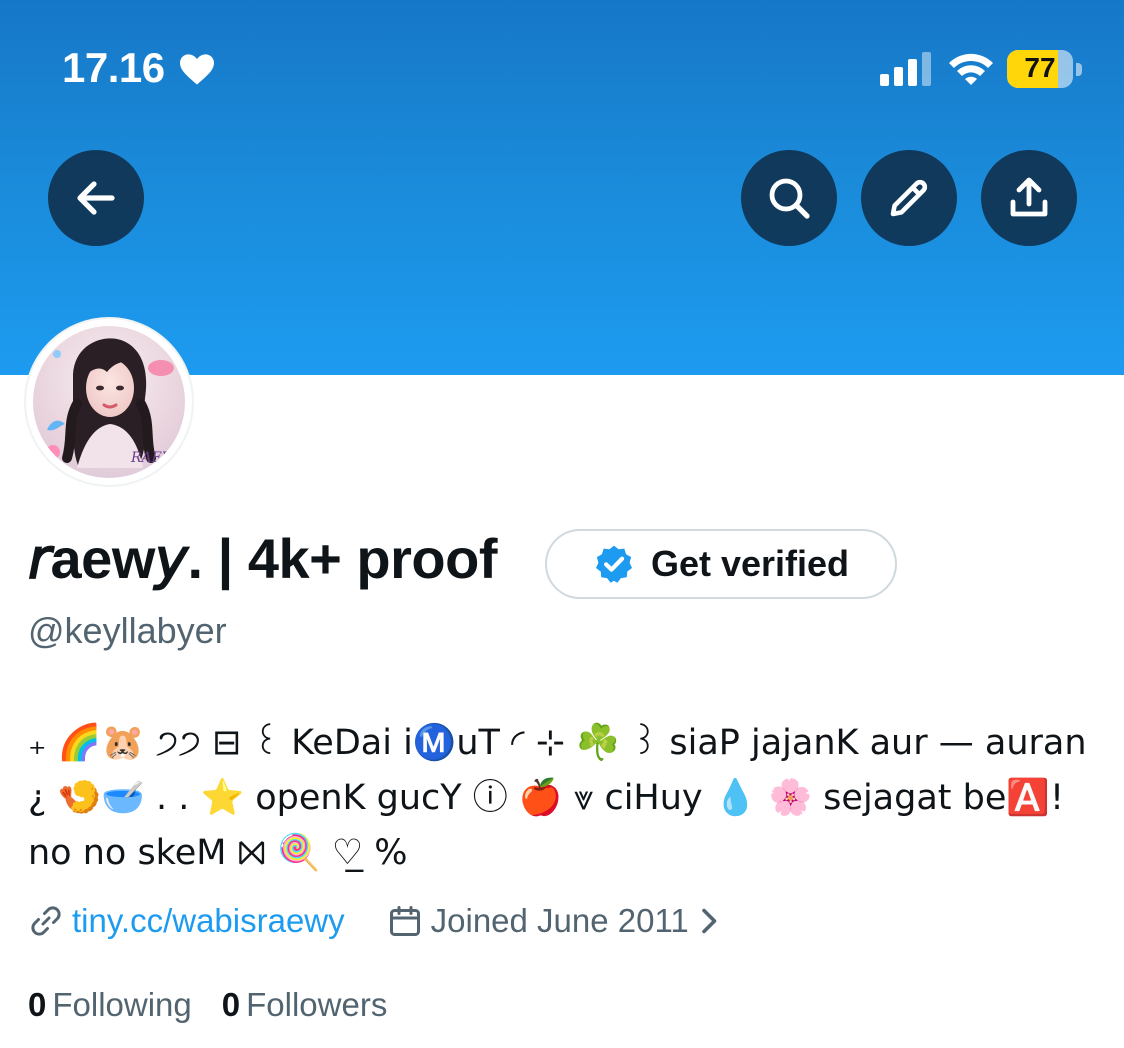 The width and height of the screenshot is (1124, 1048). Describe the element at coordinates (122, 1004) in the screenshot. I see `following-label: Following` at that location.